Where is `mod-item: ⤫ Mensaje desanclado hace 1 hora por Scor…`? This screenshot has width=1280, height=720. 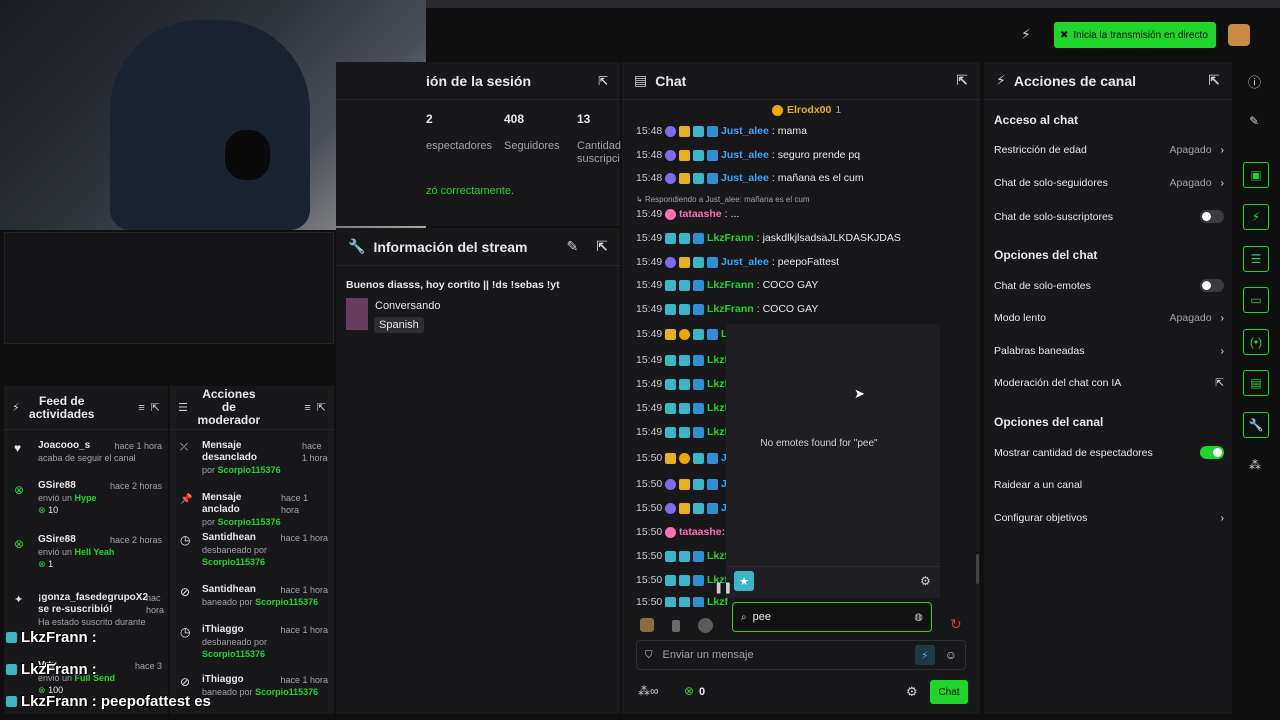
mod-item: ⤫ Mensaje desanclado hace 1 hora por Scor… is located at coordinates (254, 457).